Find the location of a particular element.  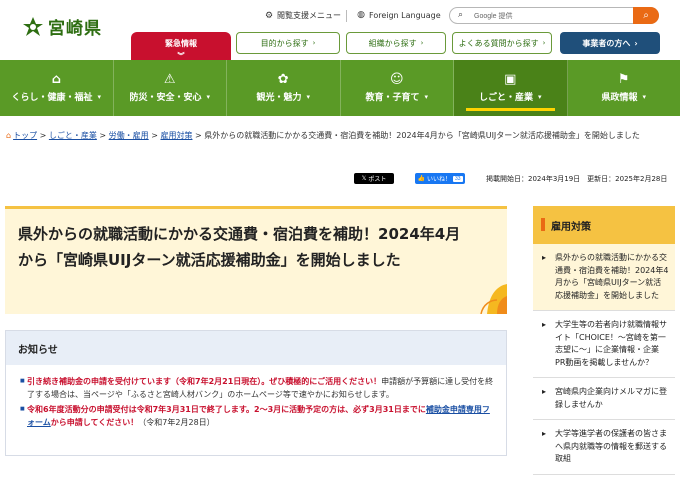

fire-icon: ⚠ is located at coordinates (169, 79).